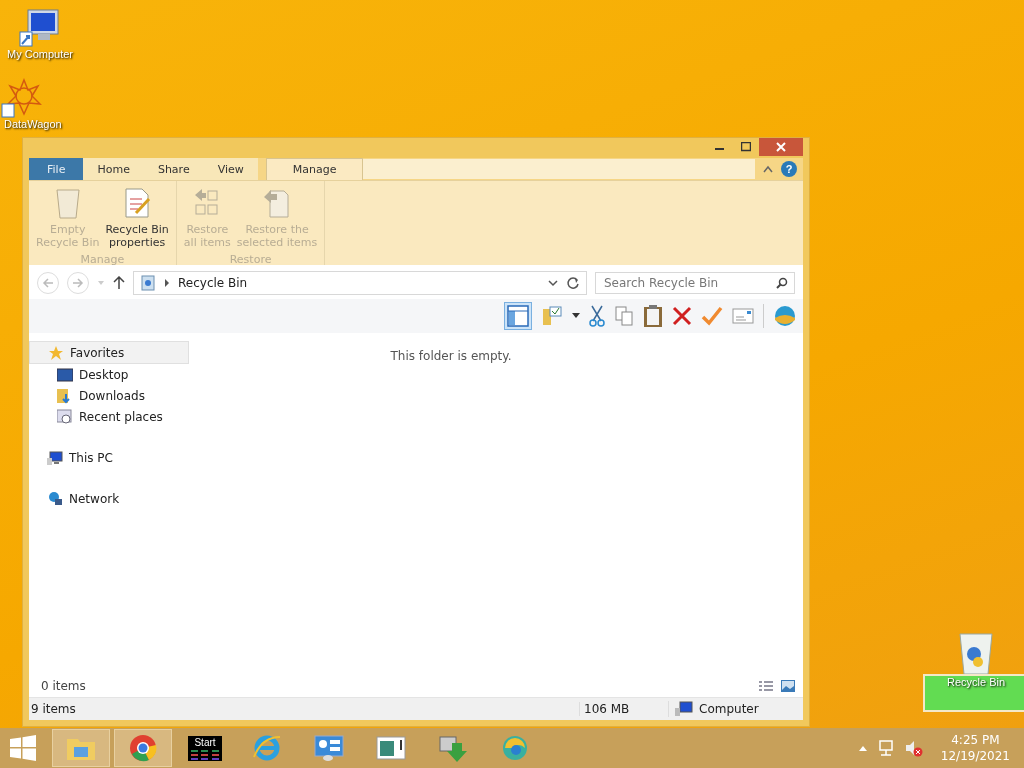 Image resolution: width=1024 pixels, height=768 pixels. What do you see at coordinates (788, 686) in the screenshot?
I see `thumbnail-view-icon` at bounding box center [788, 686].